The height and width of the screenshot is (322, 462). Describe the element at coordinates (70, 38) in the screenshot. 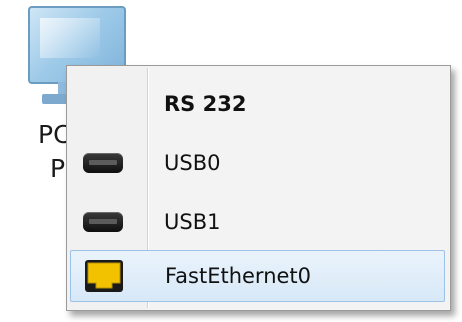

I see `screen-glare` at that location.